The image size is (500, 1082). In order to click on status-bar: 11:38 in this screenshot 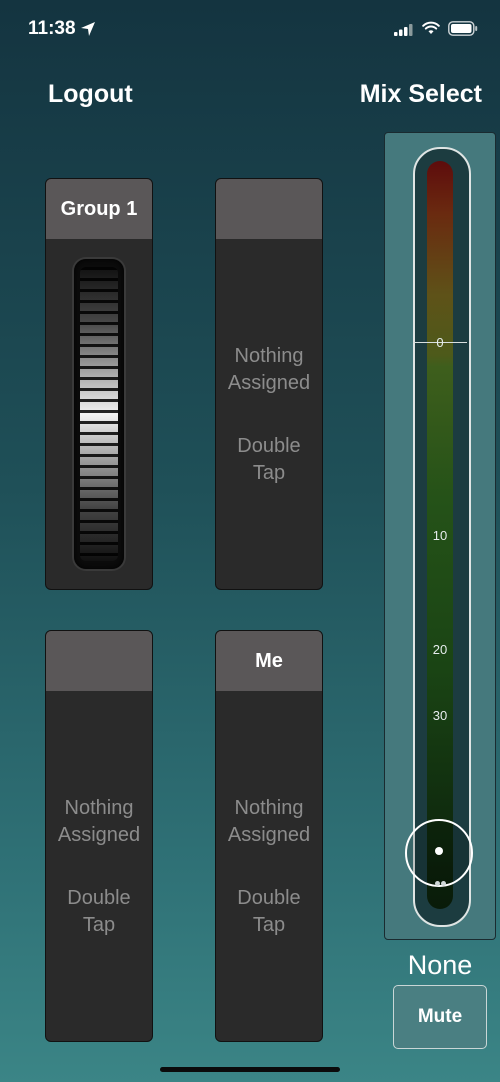, I will do `click(250, 30)`.